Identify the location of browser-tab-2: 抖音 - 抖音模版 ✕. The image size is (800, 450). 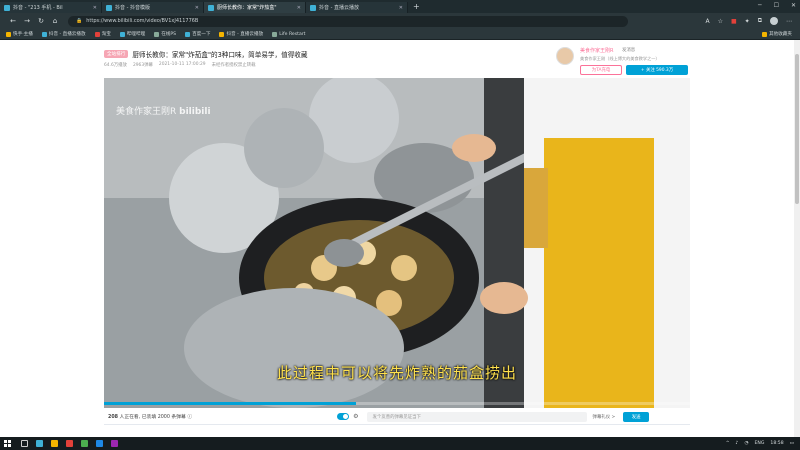
(153, 7).